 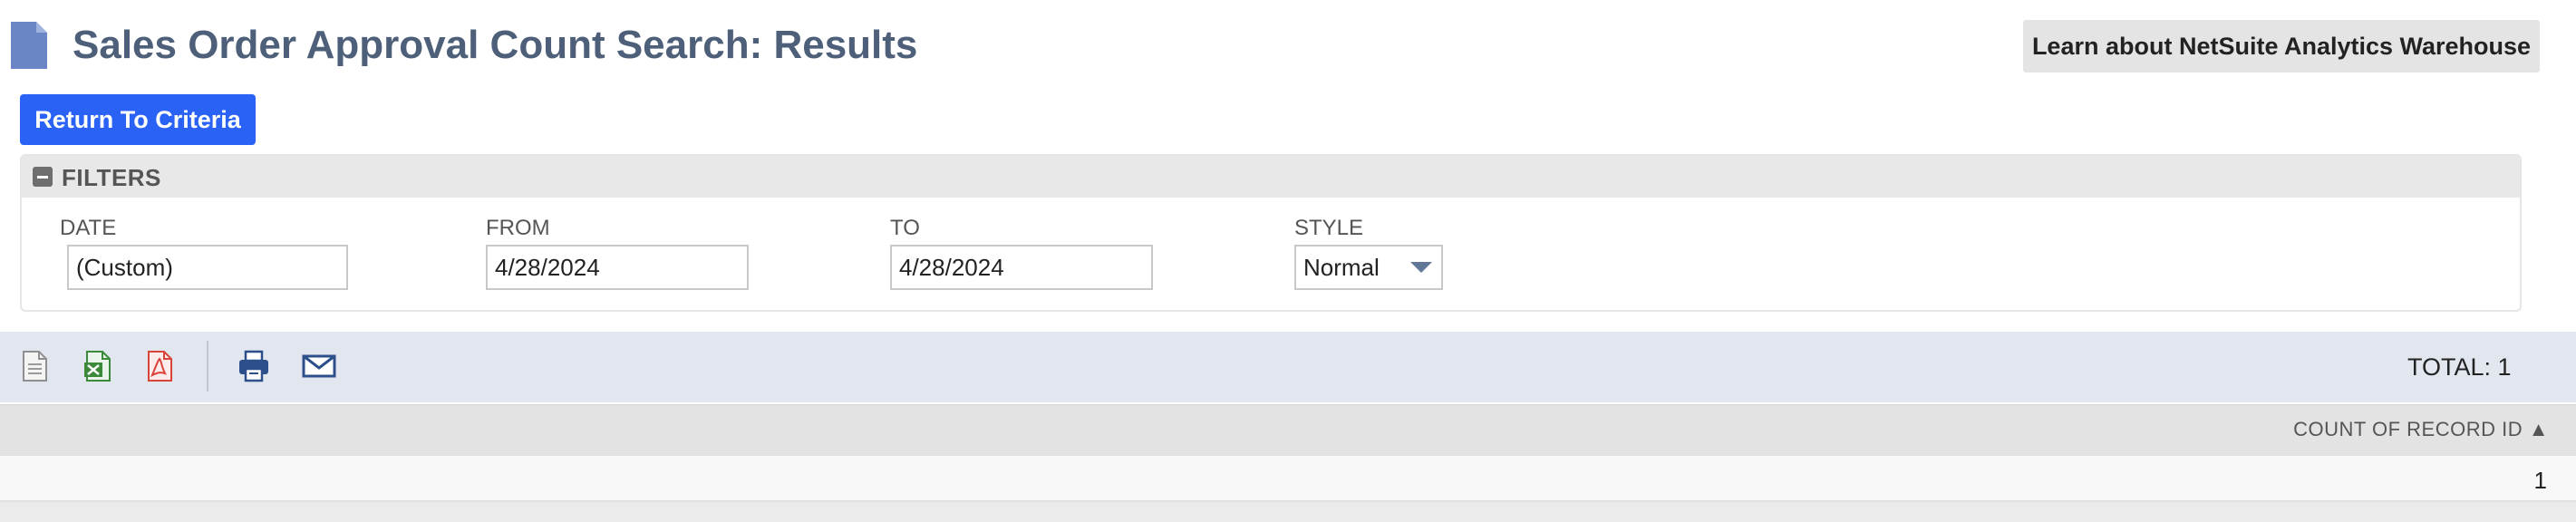 I want to click on csv-export-icon, so click(x=34, y=366).